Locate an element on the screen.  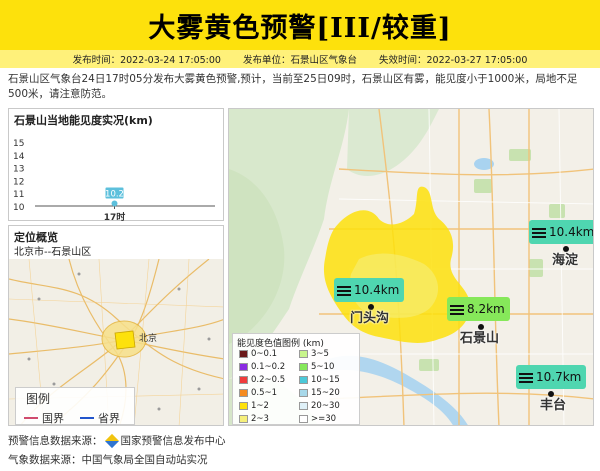
national-border-line is located at coordinates (31, 418).